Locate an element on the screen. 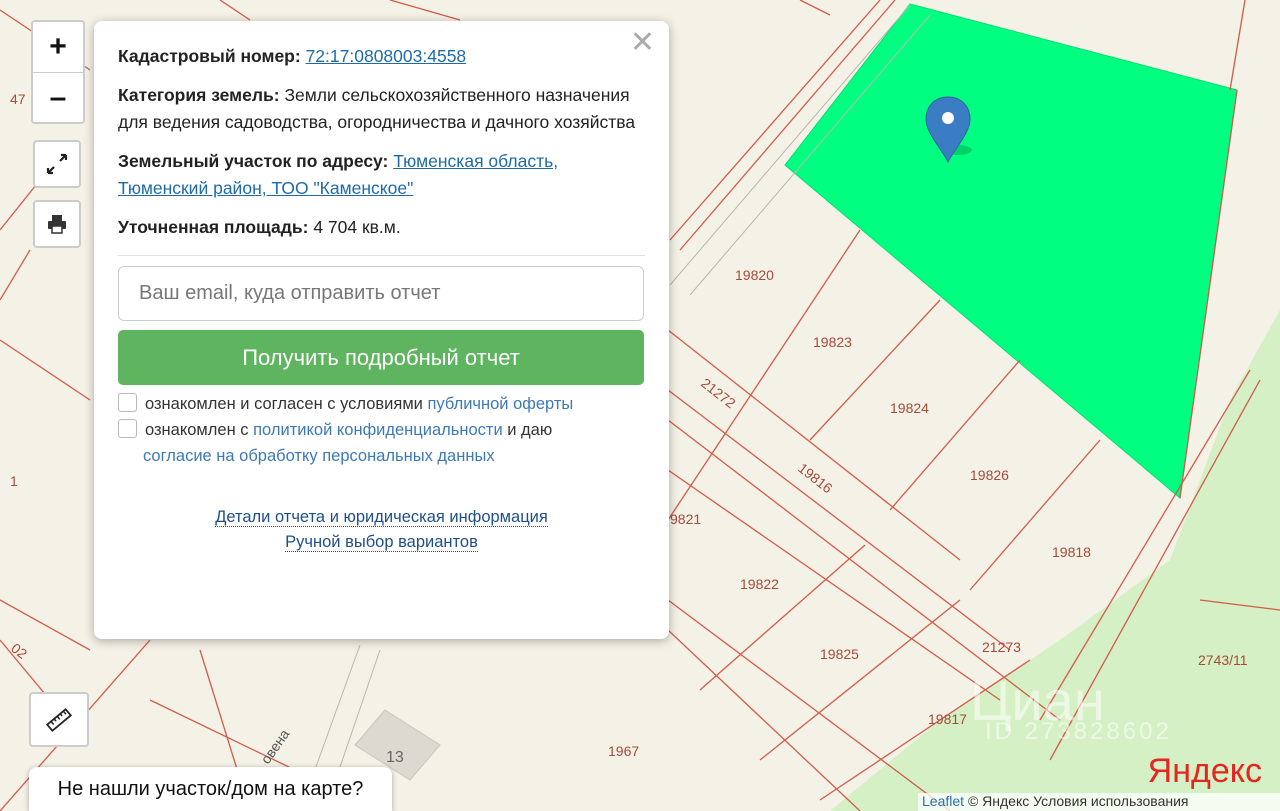  area-row: Уточненная площадь: 4 704 кв.м. is located at coordinates (381, 227).